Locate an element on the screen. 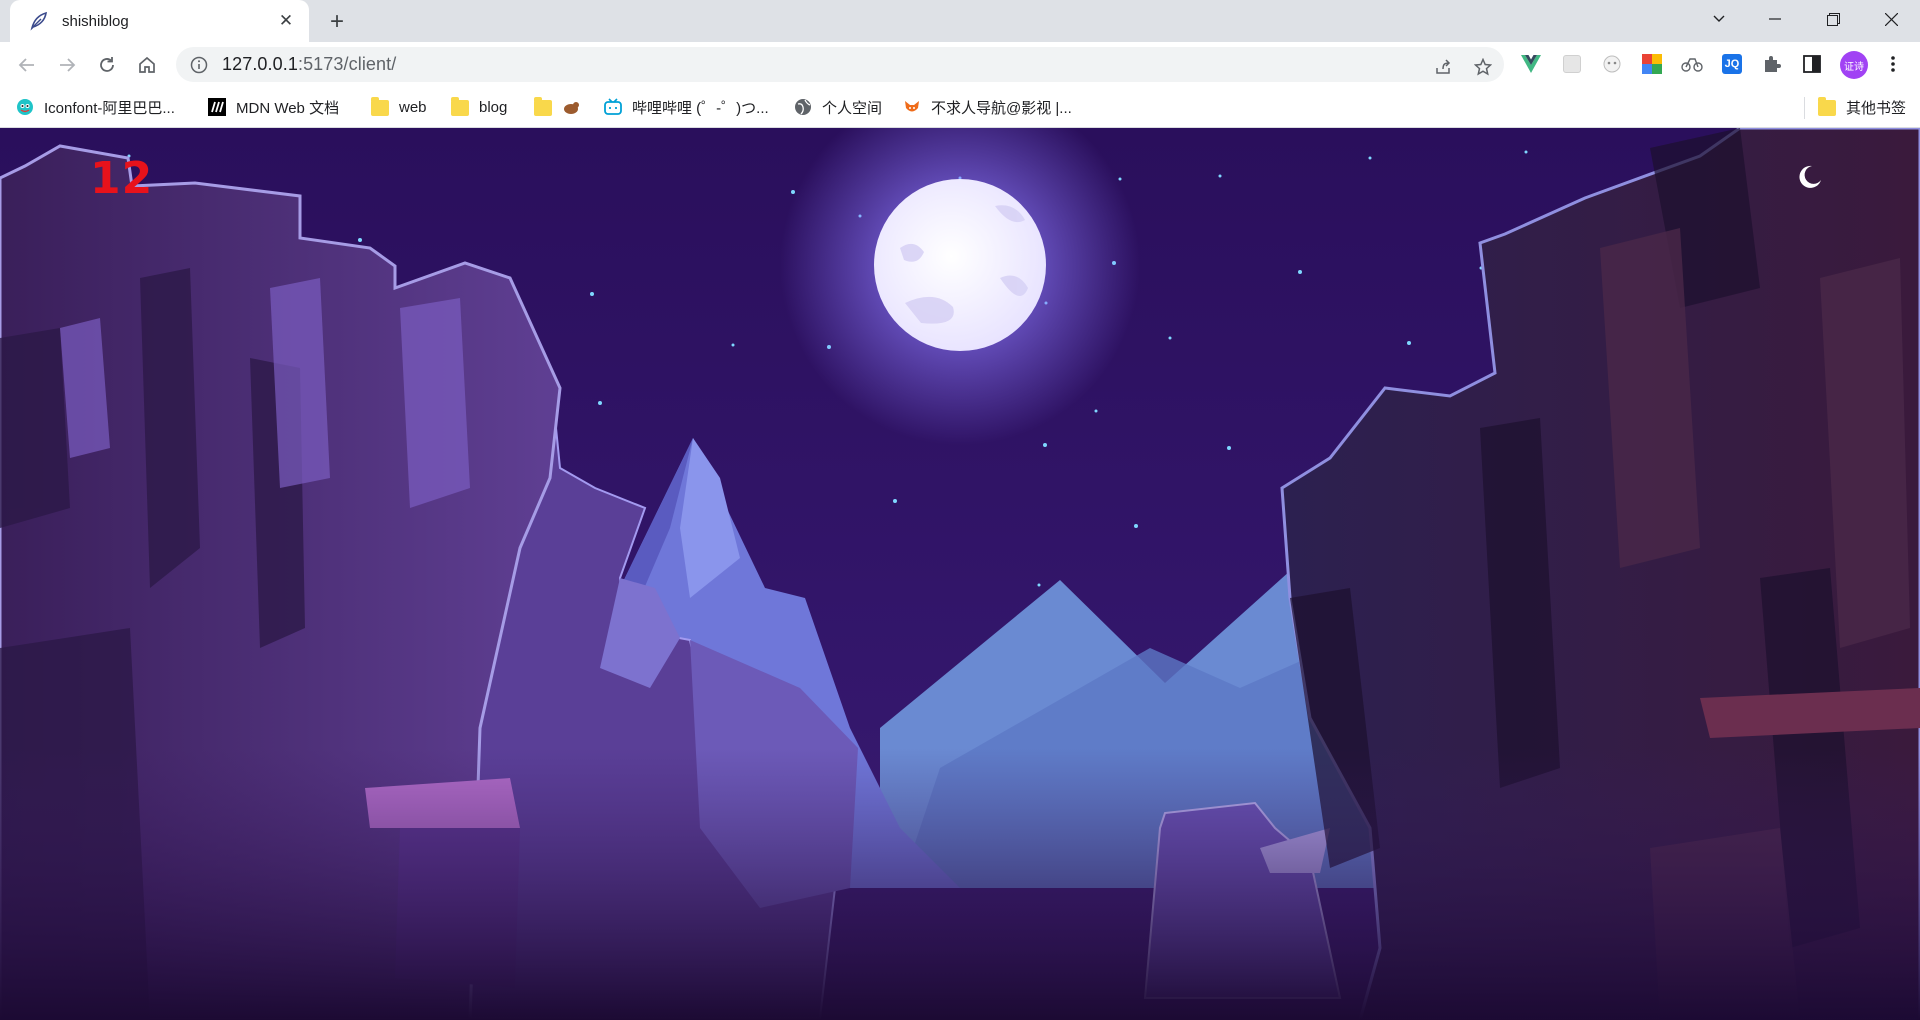  extension-gray-icon is located at coordinates (1572, 64).